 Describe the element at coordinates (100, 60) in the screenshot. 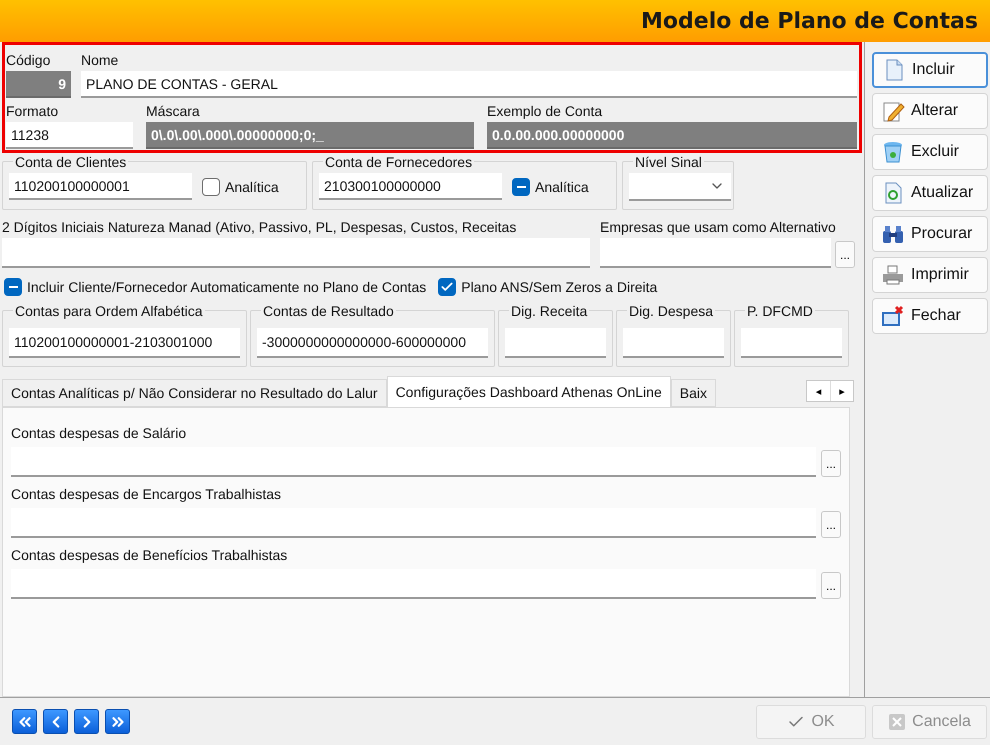

I see `field-label: Nome` at that location.